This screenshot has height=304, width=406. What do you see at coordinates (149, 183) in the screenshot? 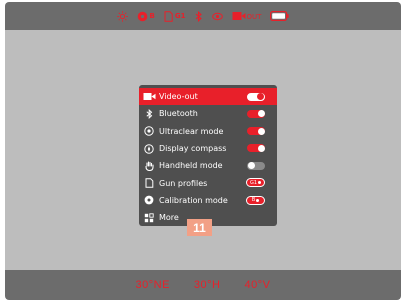
I see `gun-profile-icon` at bounding box center [149, 183].